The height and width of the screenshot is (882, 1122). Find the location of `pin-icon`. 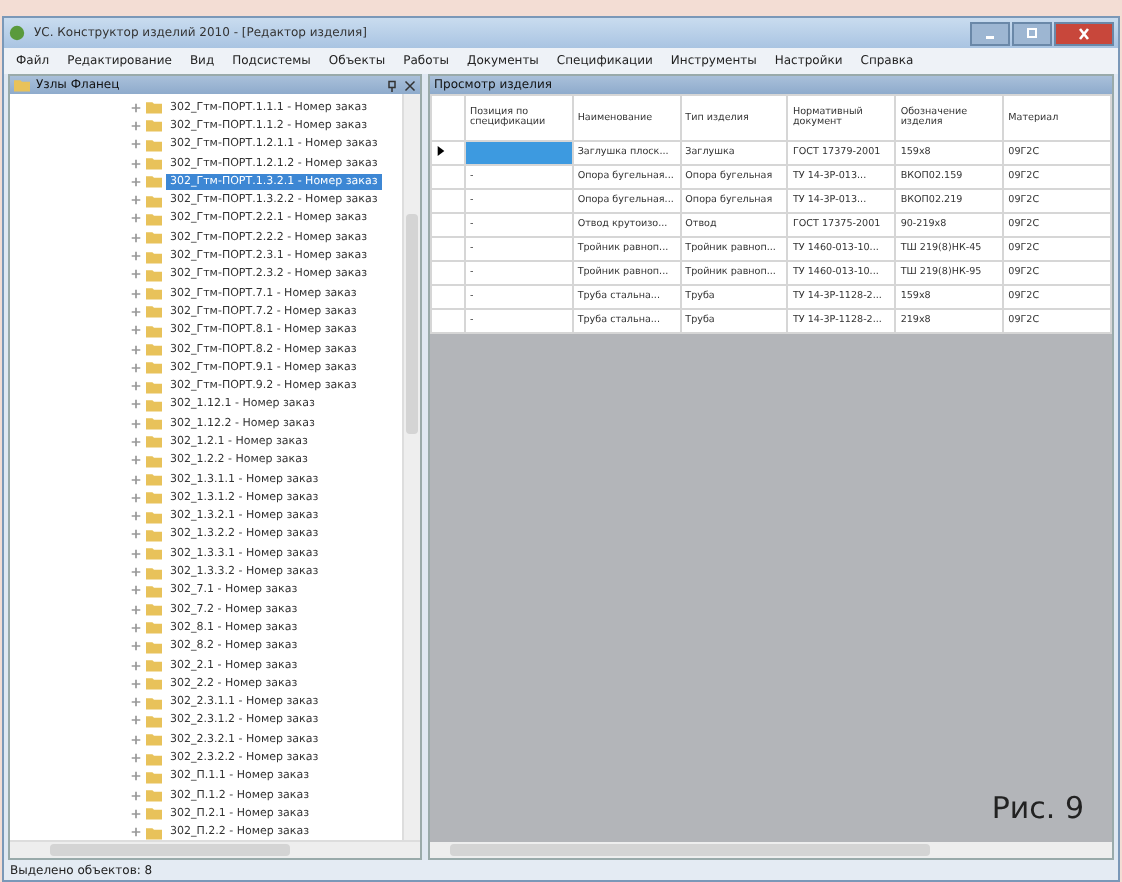

pin-icon is located at coordinates (392, 85).